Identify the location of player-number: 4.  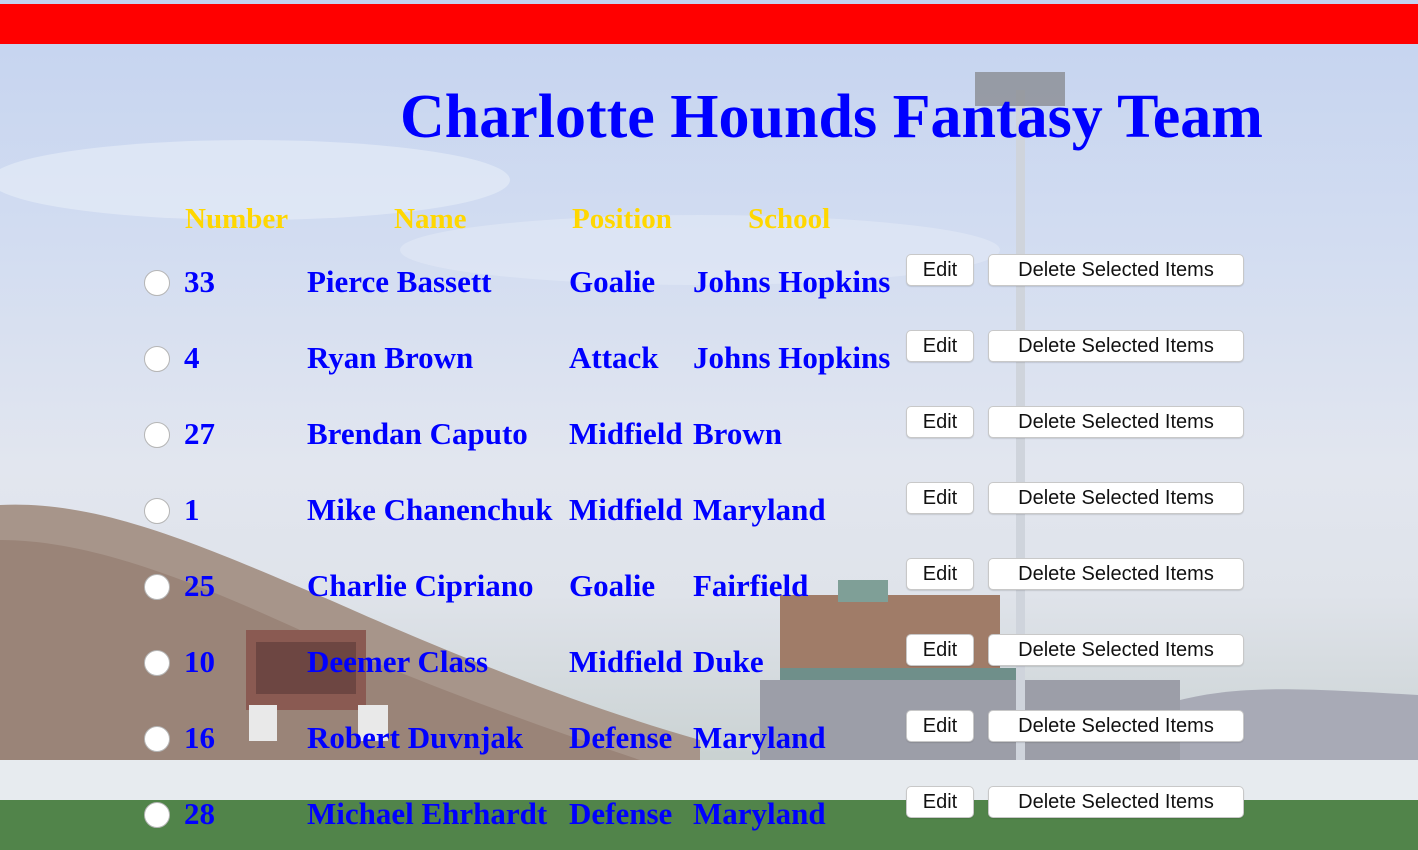
(192, 357).